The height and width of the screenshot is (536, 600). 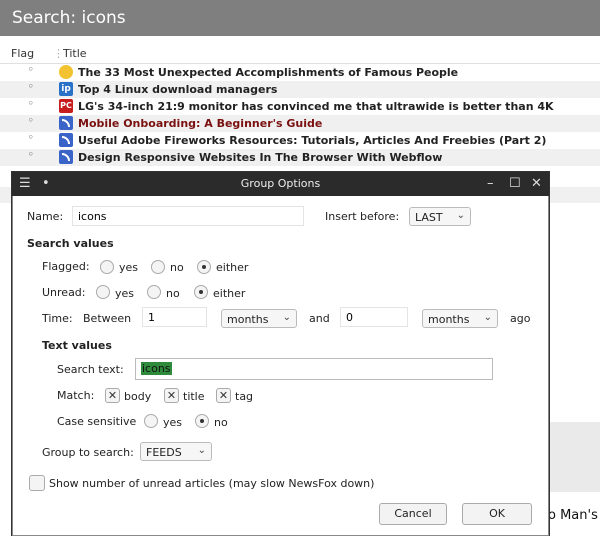 I want to click on name-label: Name:, so click(x=45, y=216).